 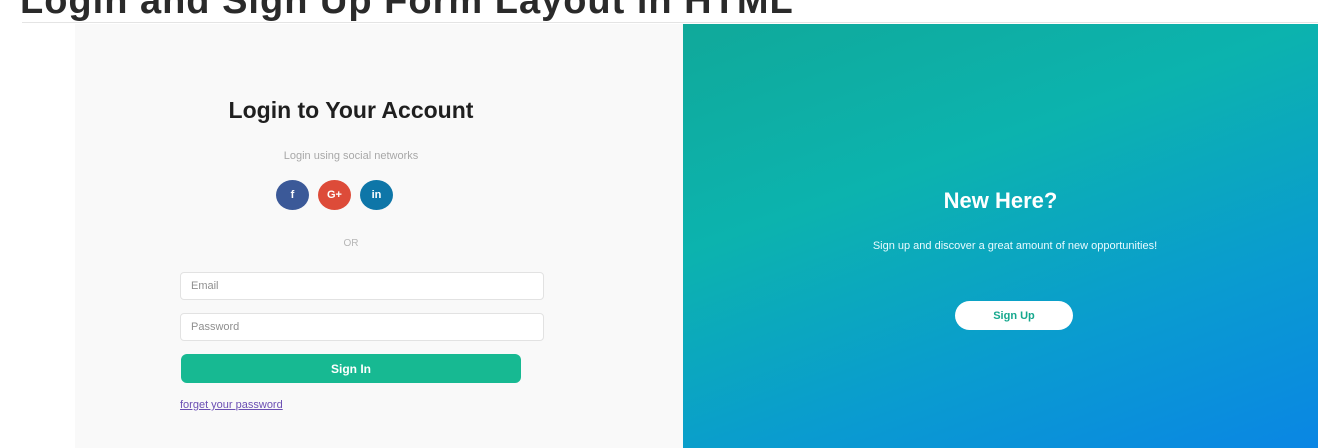 I want to click on facebook-login-button: f, so click(x=292, y=195).